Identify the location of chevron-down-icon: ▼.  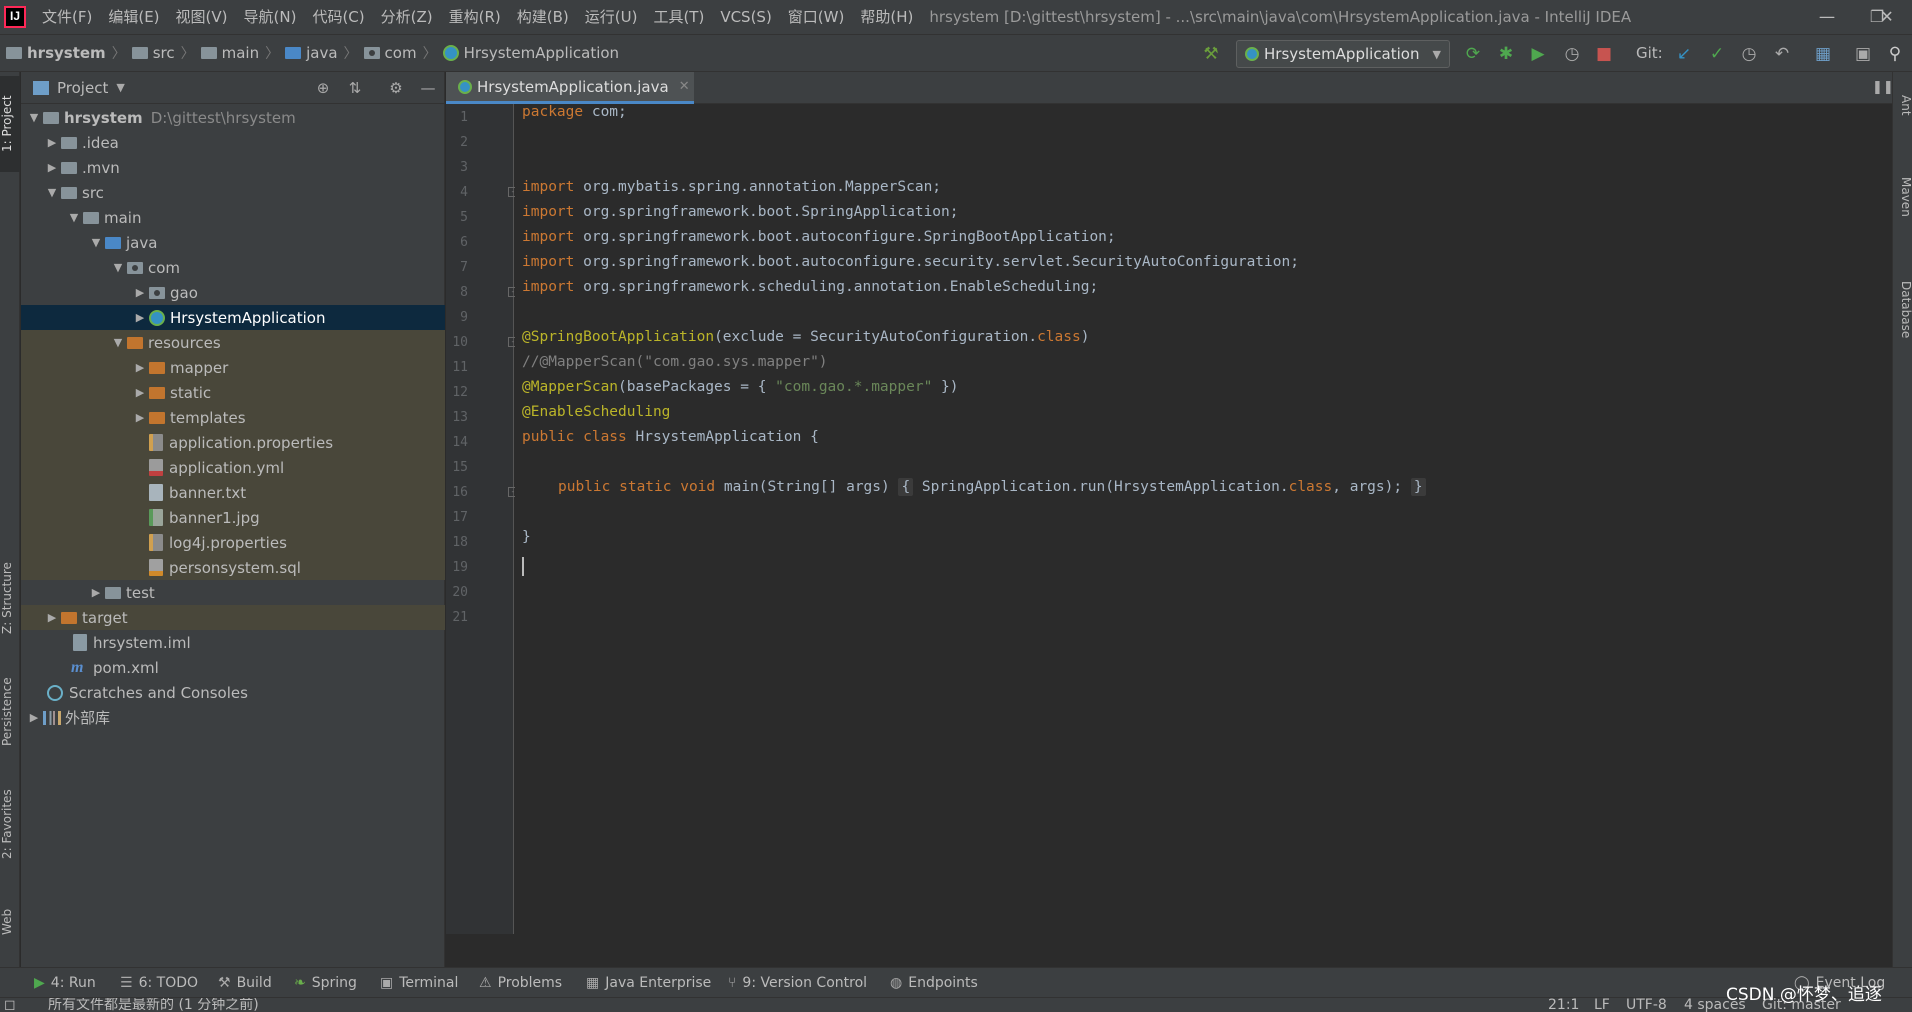
(120, 87).